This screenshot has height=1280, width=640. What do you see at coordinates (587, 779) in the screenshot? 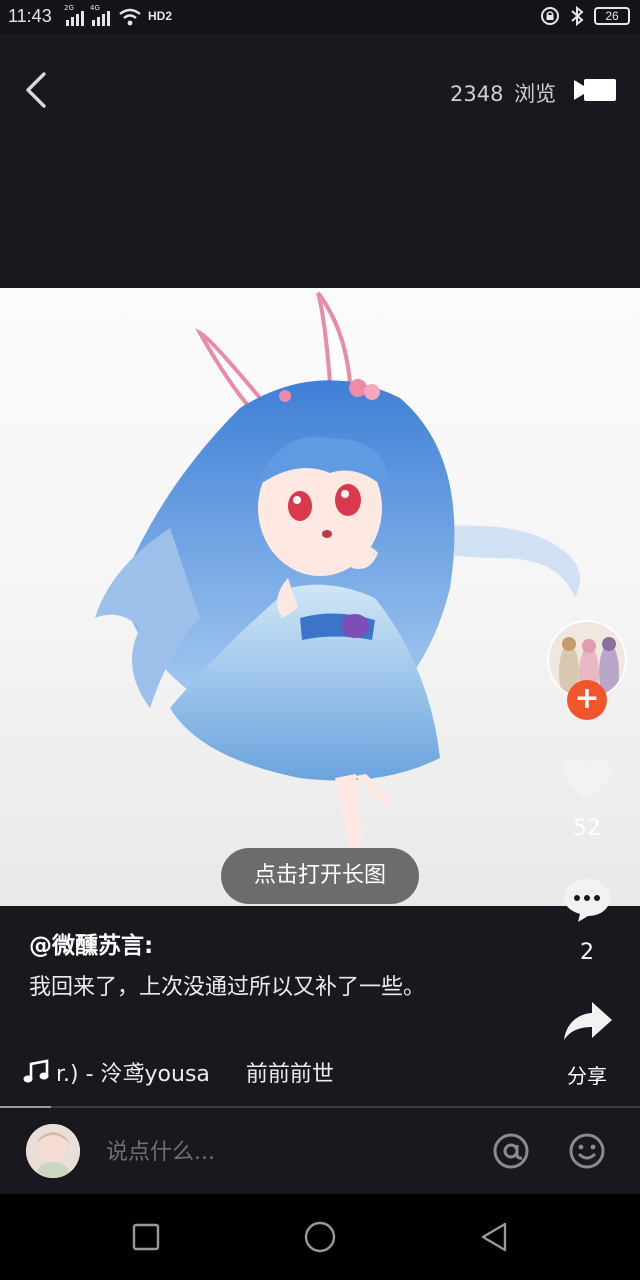
I see `heart-icon` at bounding box center [587, 779].